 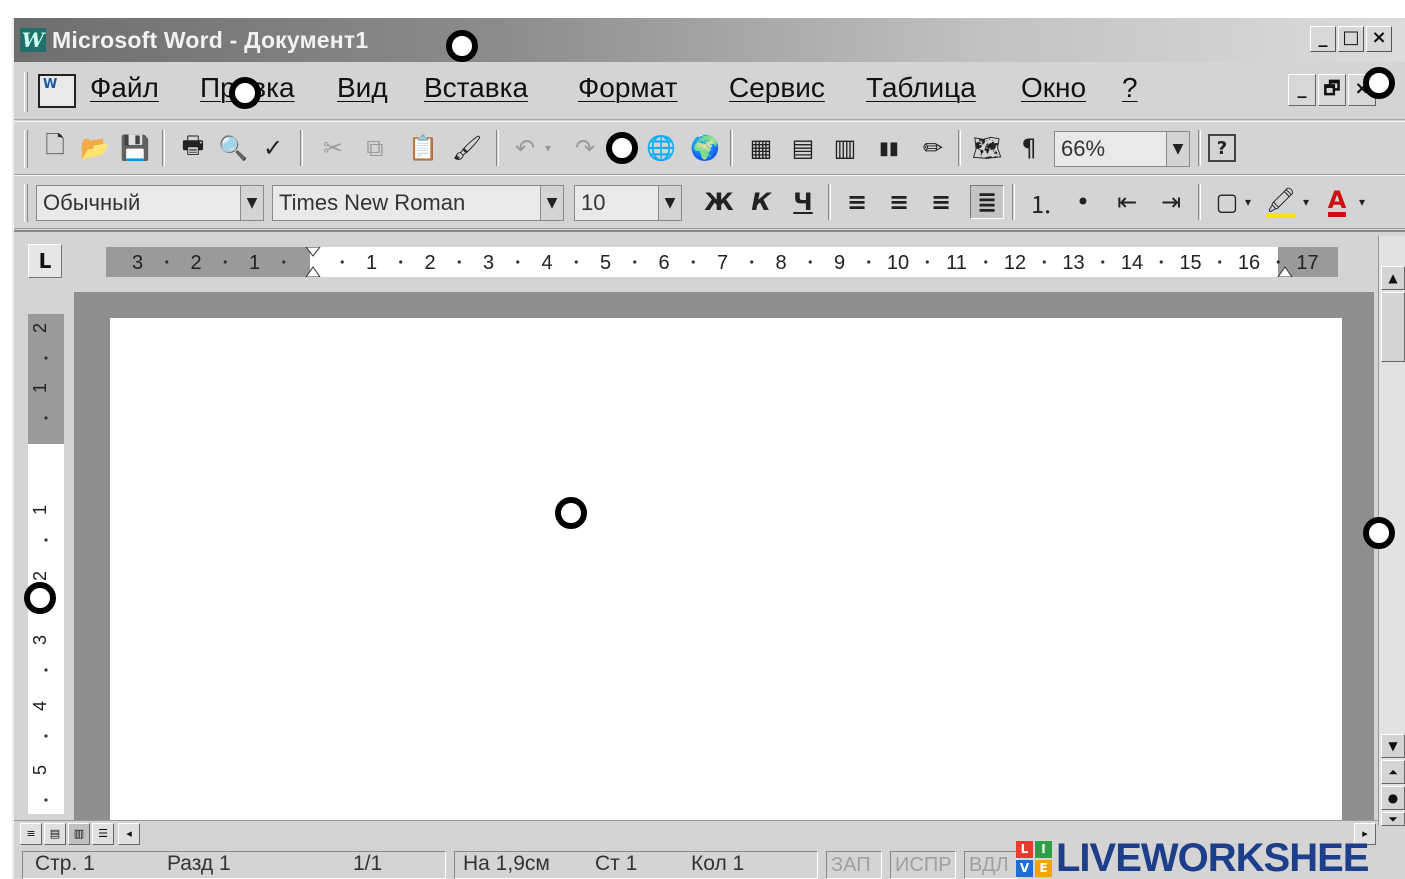 I want to click on open-folder-icon: 📂, so click(x=95, y=148).